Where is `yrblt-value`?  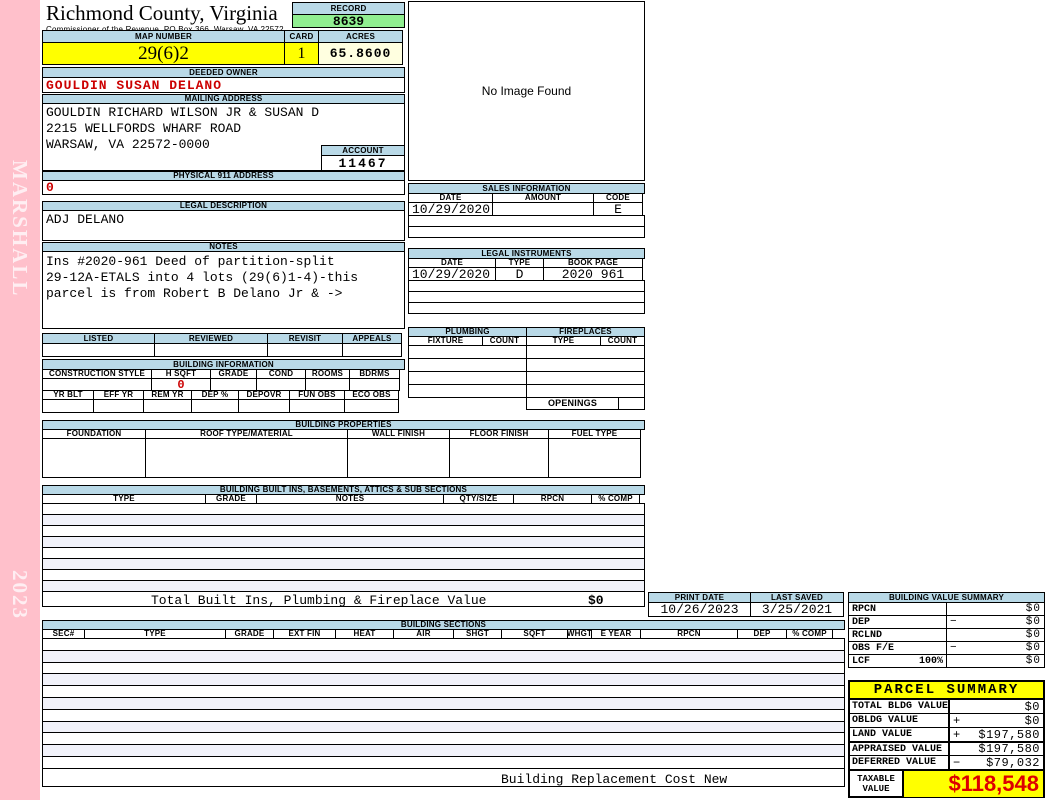
yrblt-value is located at coordinates (68, 406).